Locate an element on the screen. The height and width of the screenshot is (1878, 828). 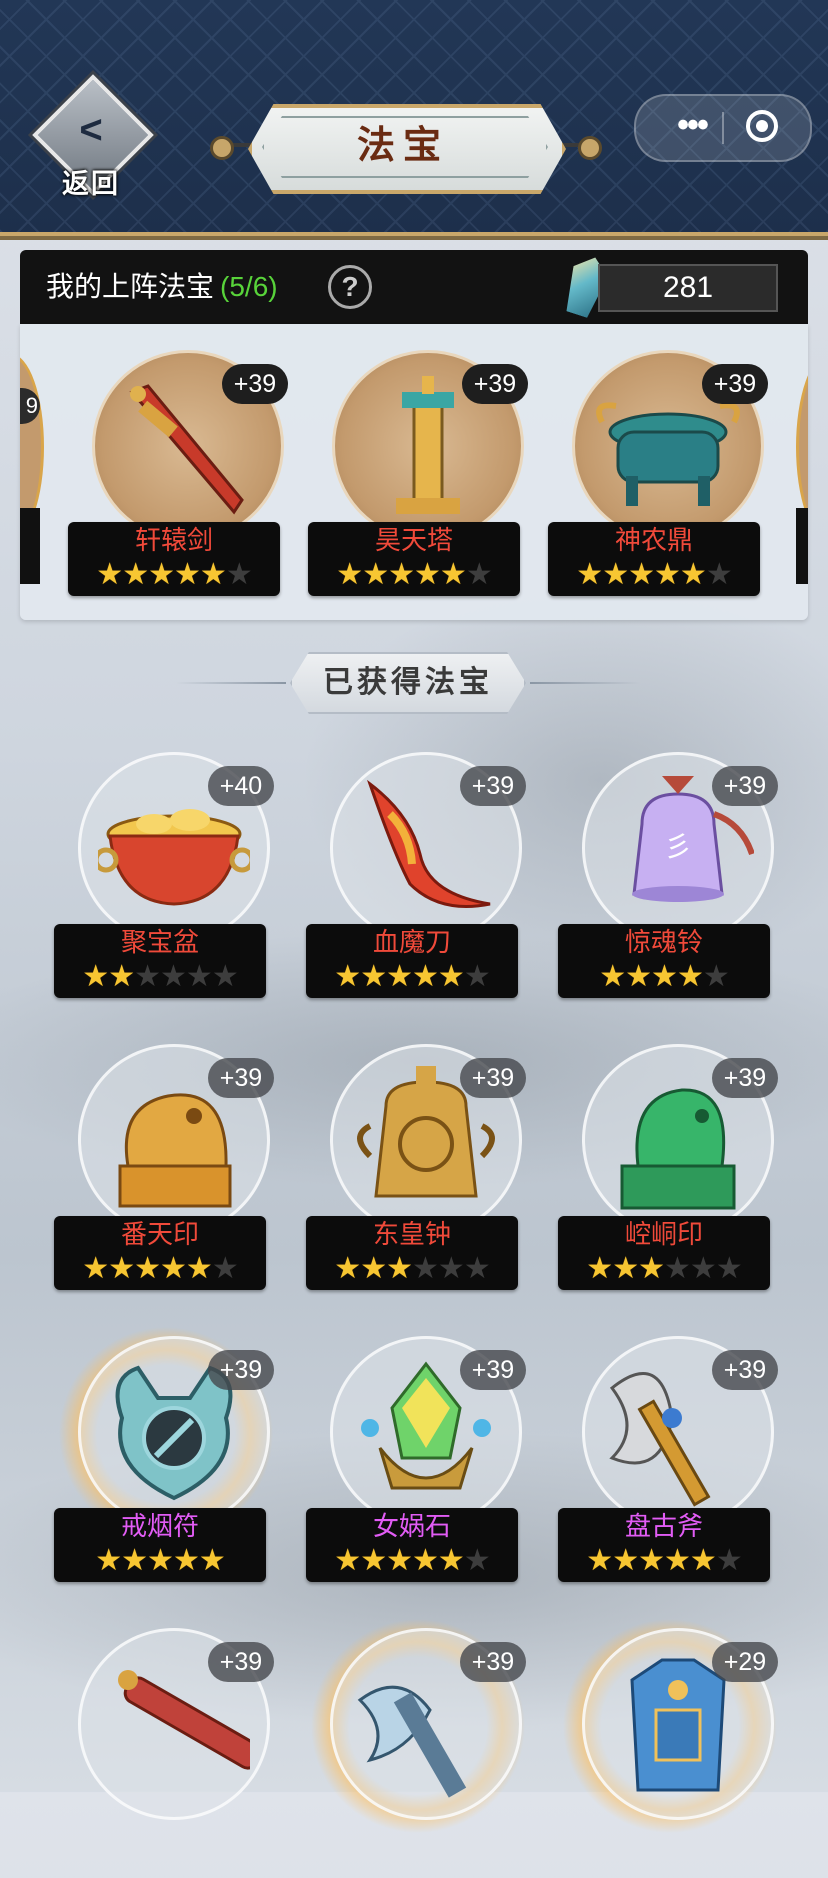
currency-value: 281 is located at coordinates (688, 288).